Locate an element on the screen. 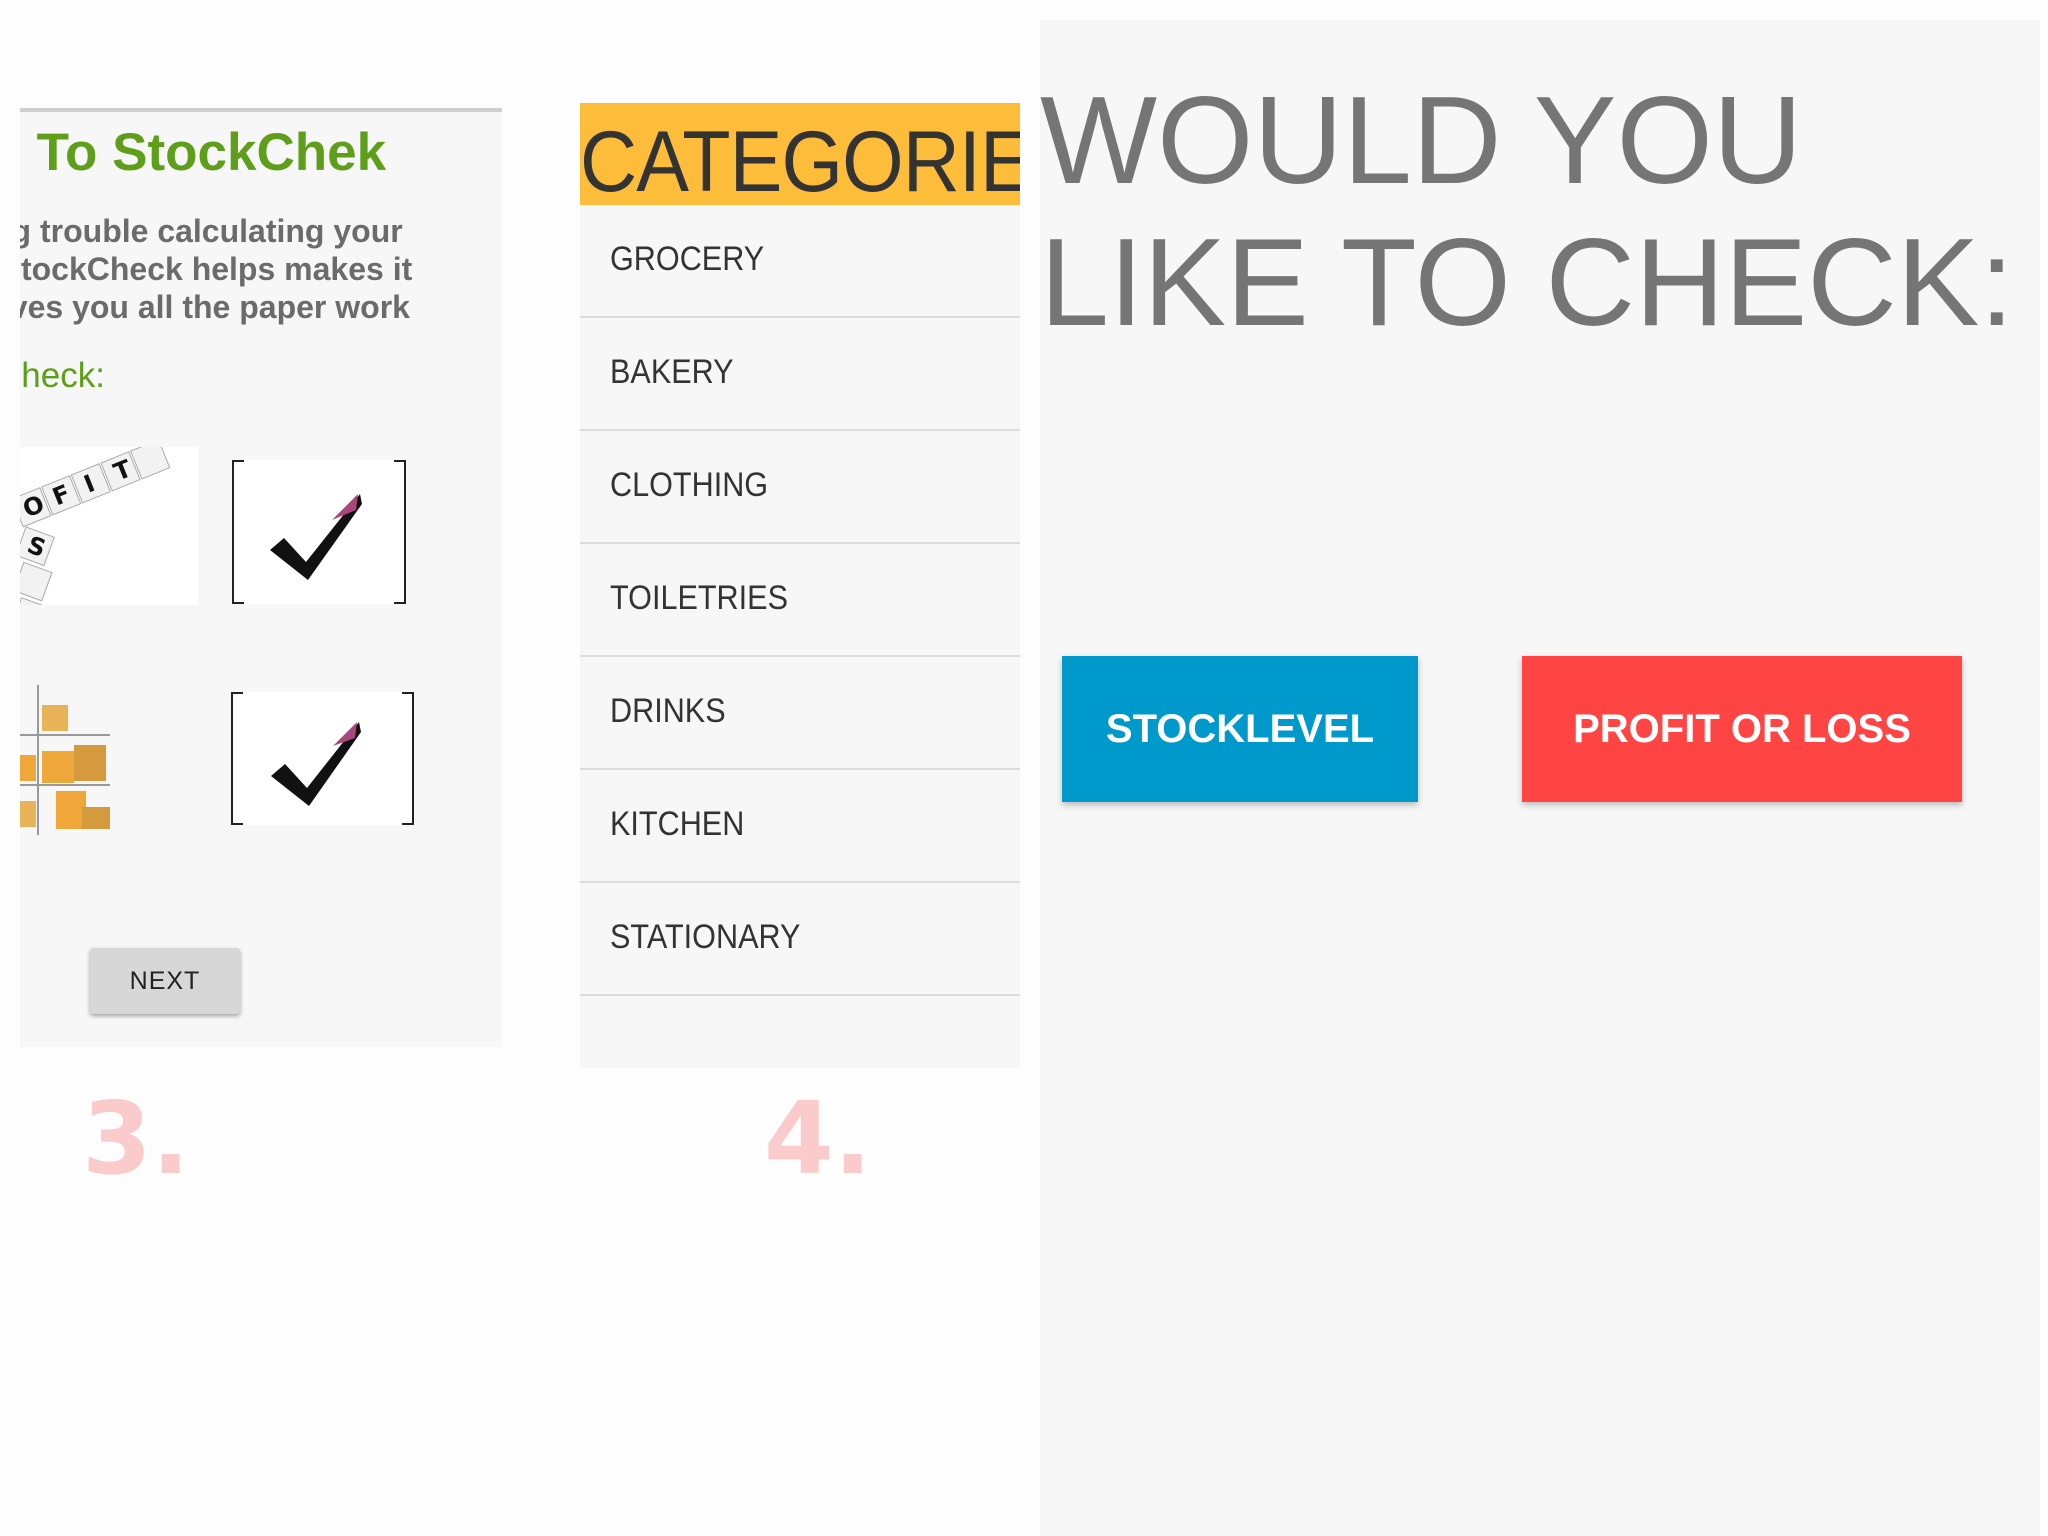 This screenshot has width=2048, height=1536. category-label: GROCERY is located at coordinates (687, 259).